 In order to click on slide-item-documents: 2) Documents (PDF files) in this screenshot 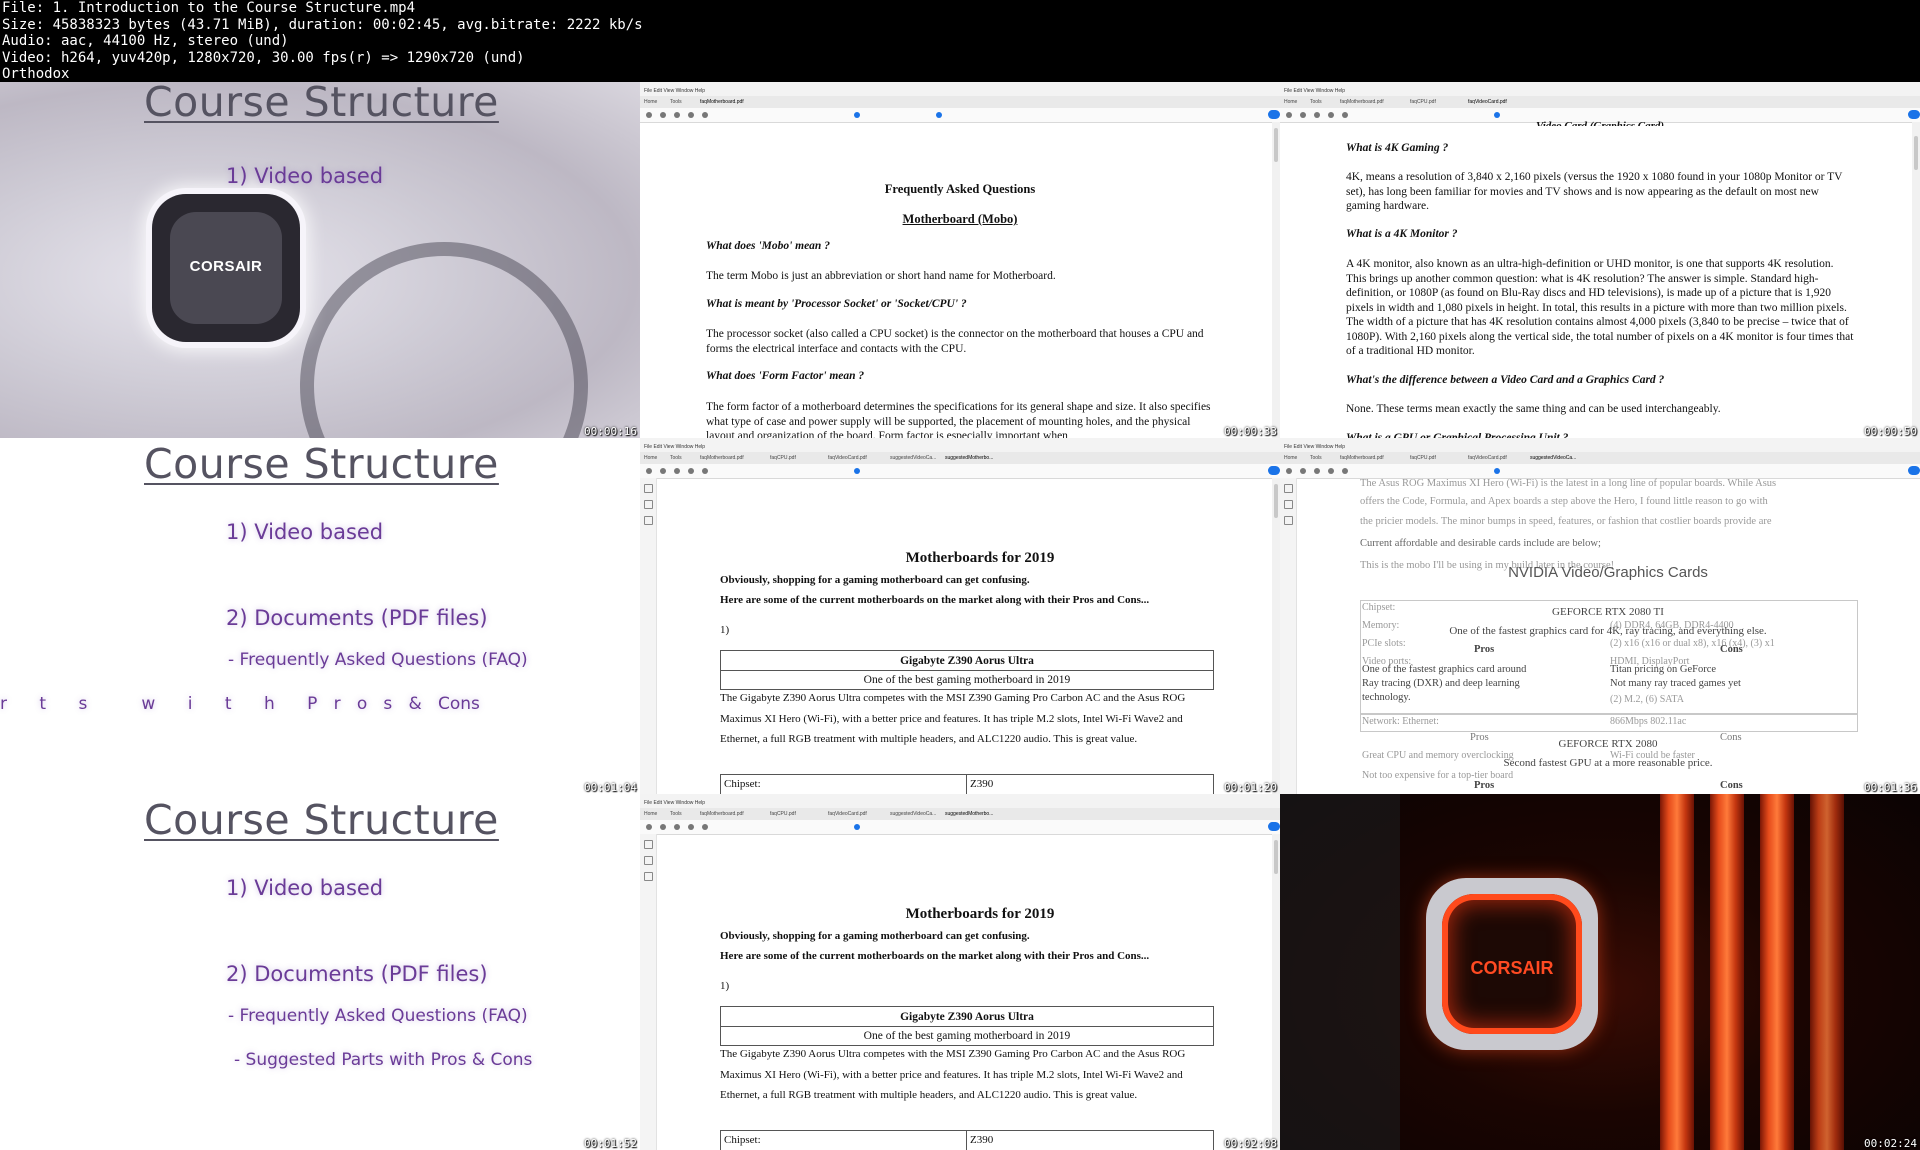, I will do `click(357, 974)`.